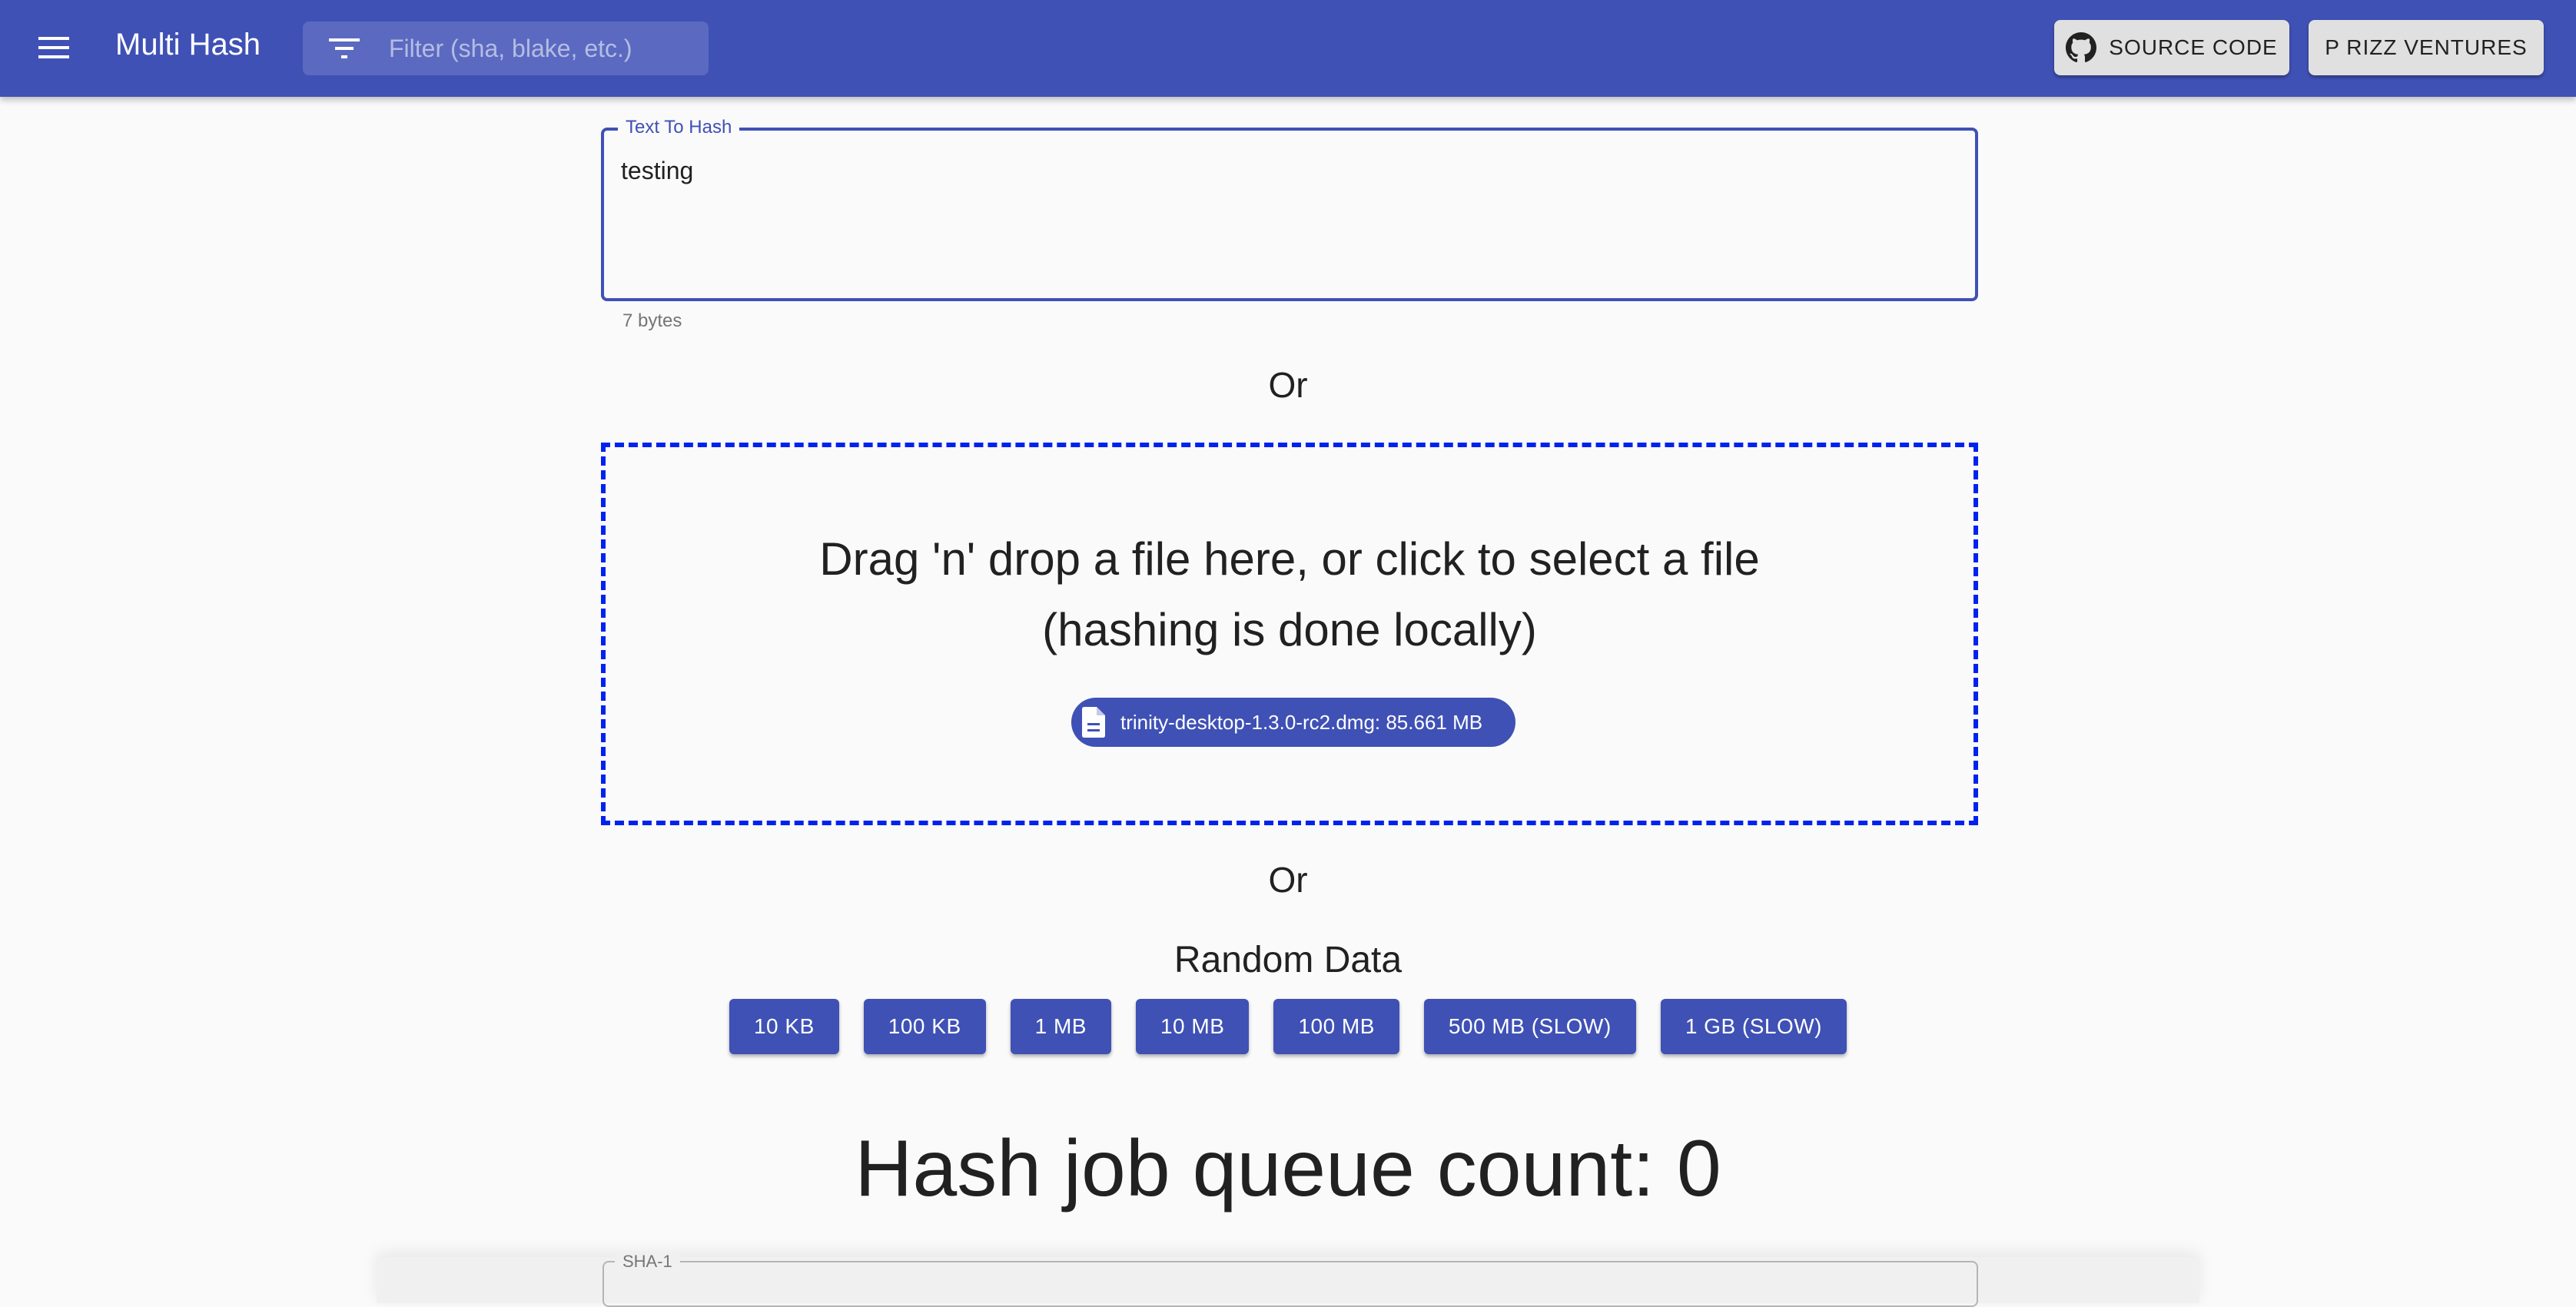  I want to click on selected-file-chip: trinity-desktop-1.3.0-rc2.dmg: 85.661 MB, so click(1293, 722).